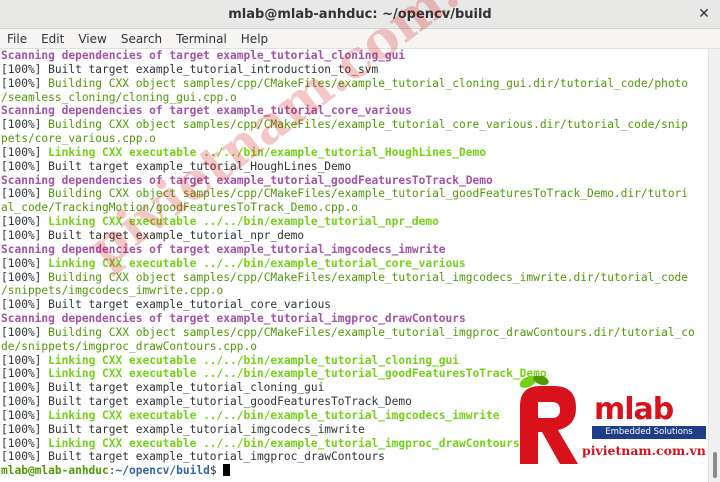 Image resolution: width=720 pixels, height=482 pixels. What do you see at coordinates (634, 409) in the screenshot?
I see `logo-brand-name: mlab` at bounding box center [634, 409].